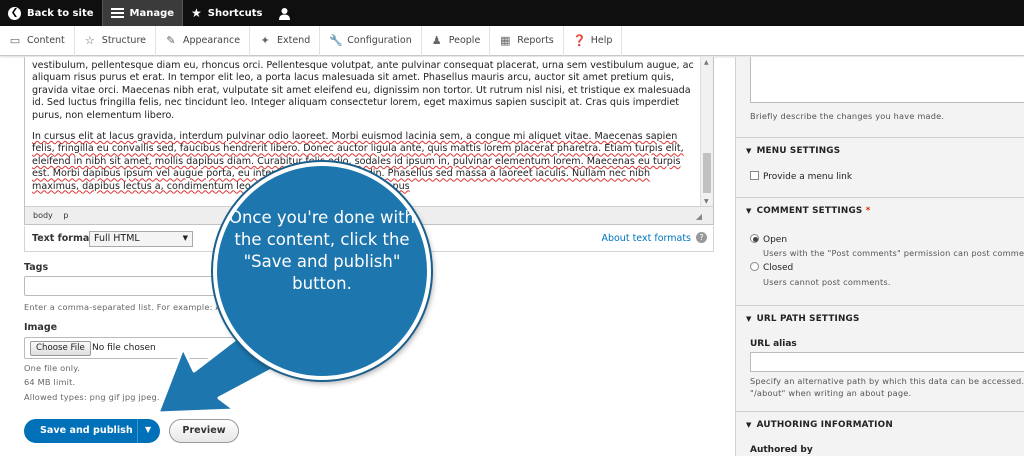 Image resolution: width=1024 pixels, height=456 pixels. Describe the element at coordinates (887, 362) in the screenshot. I see `url-alias-input` at that location.